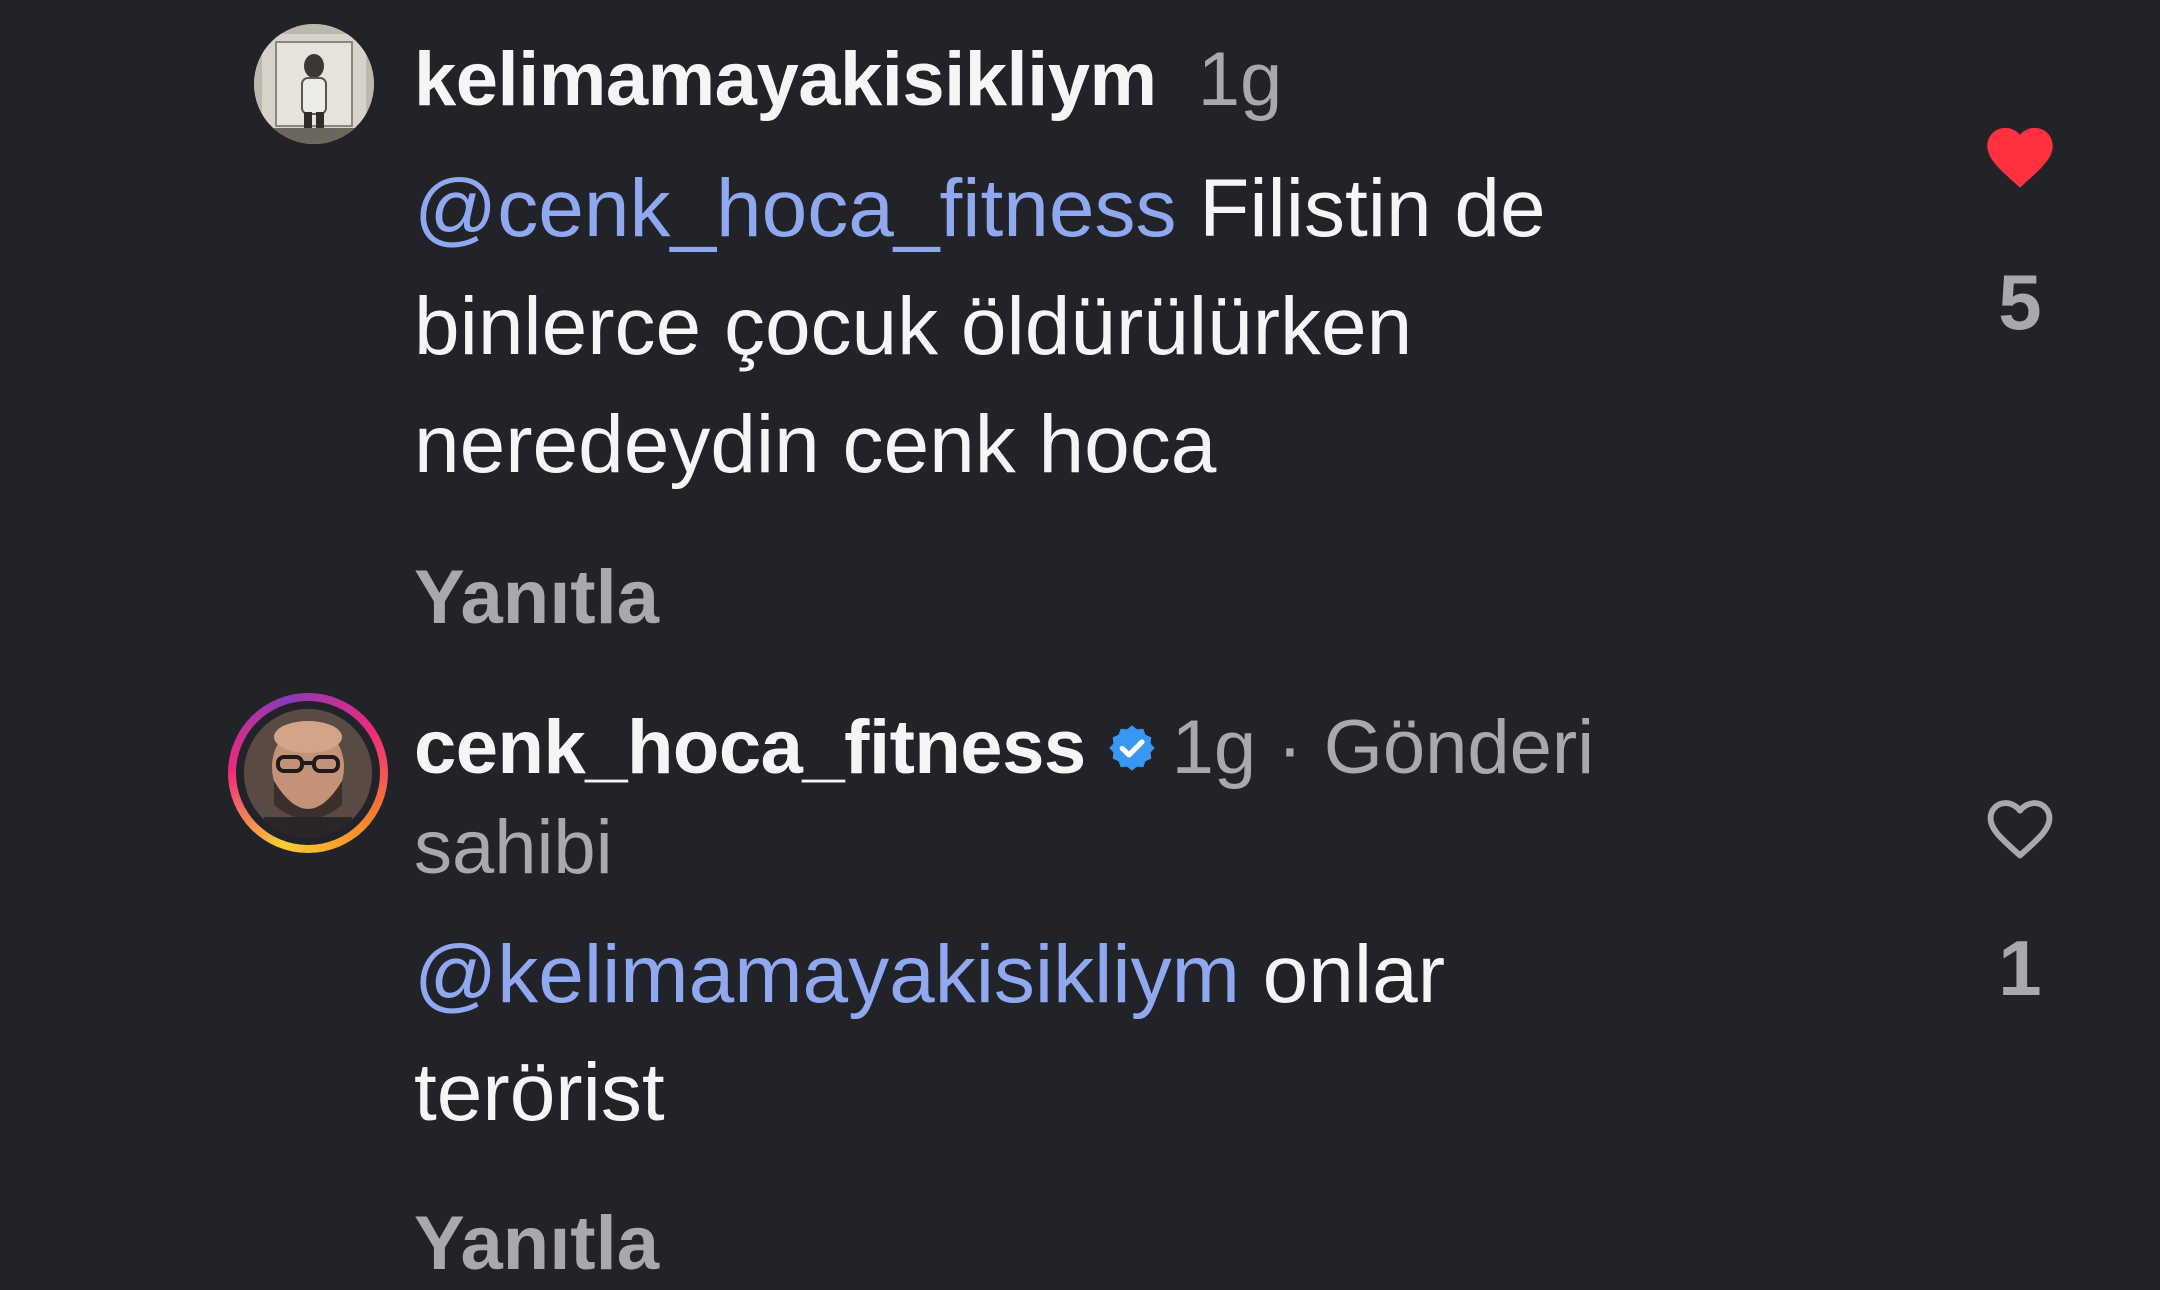 The height and width of the screenshot is (1290, 2160). I want to click on owner-label: Gönderi, so click(1459, 747).